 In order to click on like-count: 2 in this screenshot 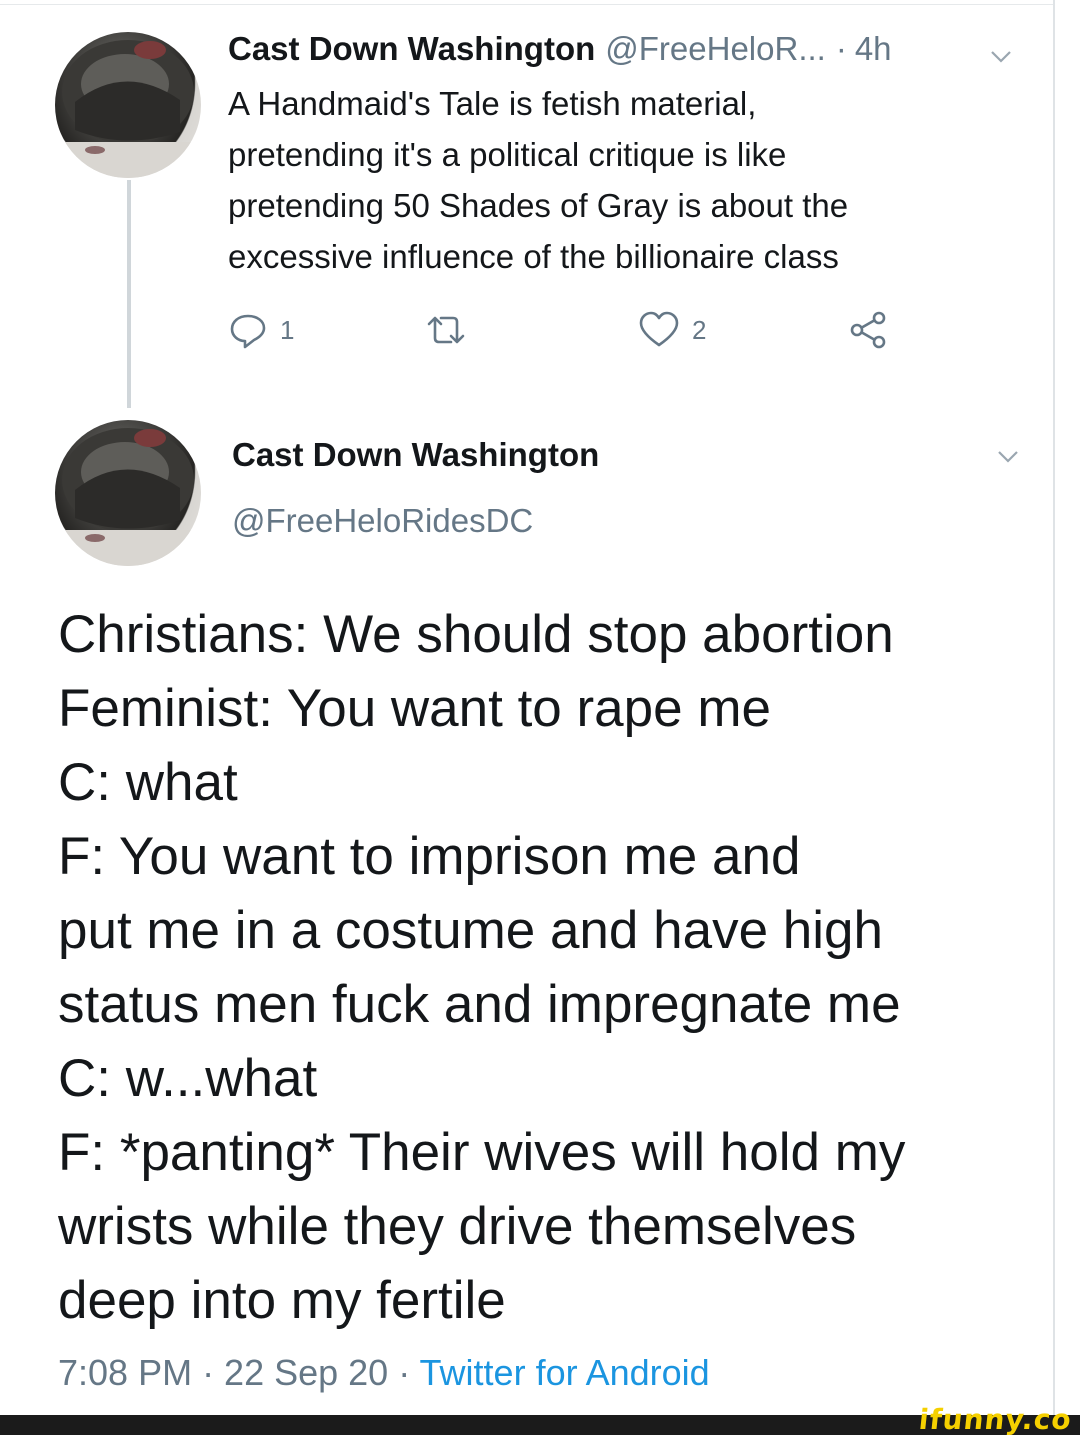, I will do `click(699, 329)`.